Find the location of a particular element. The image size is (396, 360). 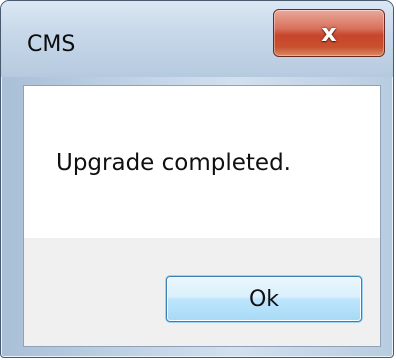

close-icon: x is located at coordinates (329, 33).